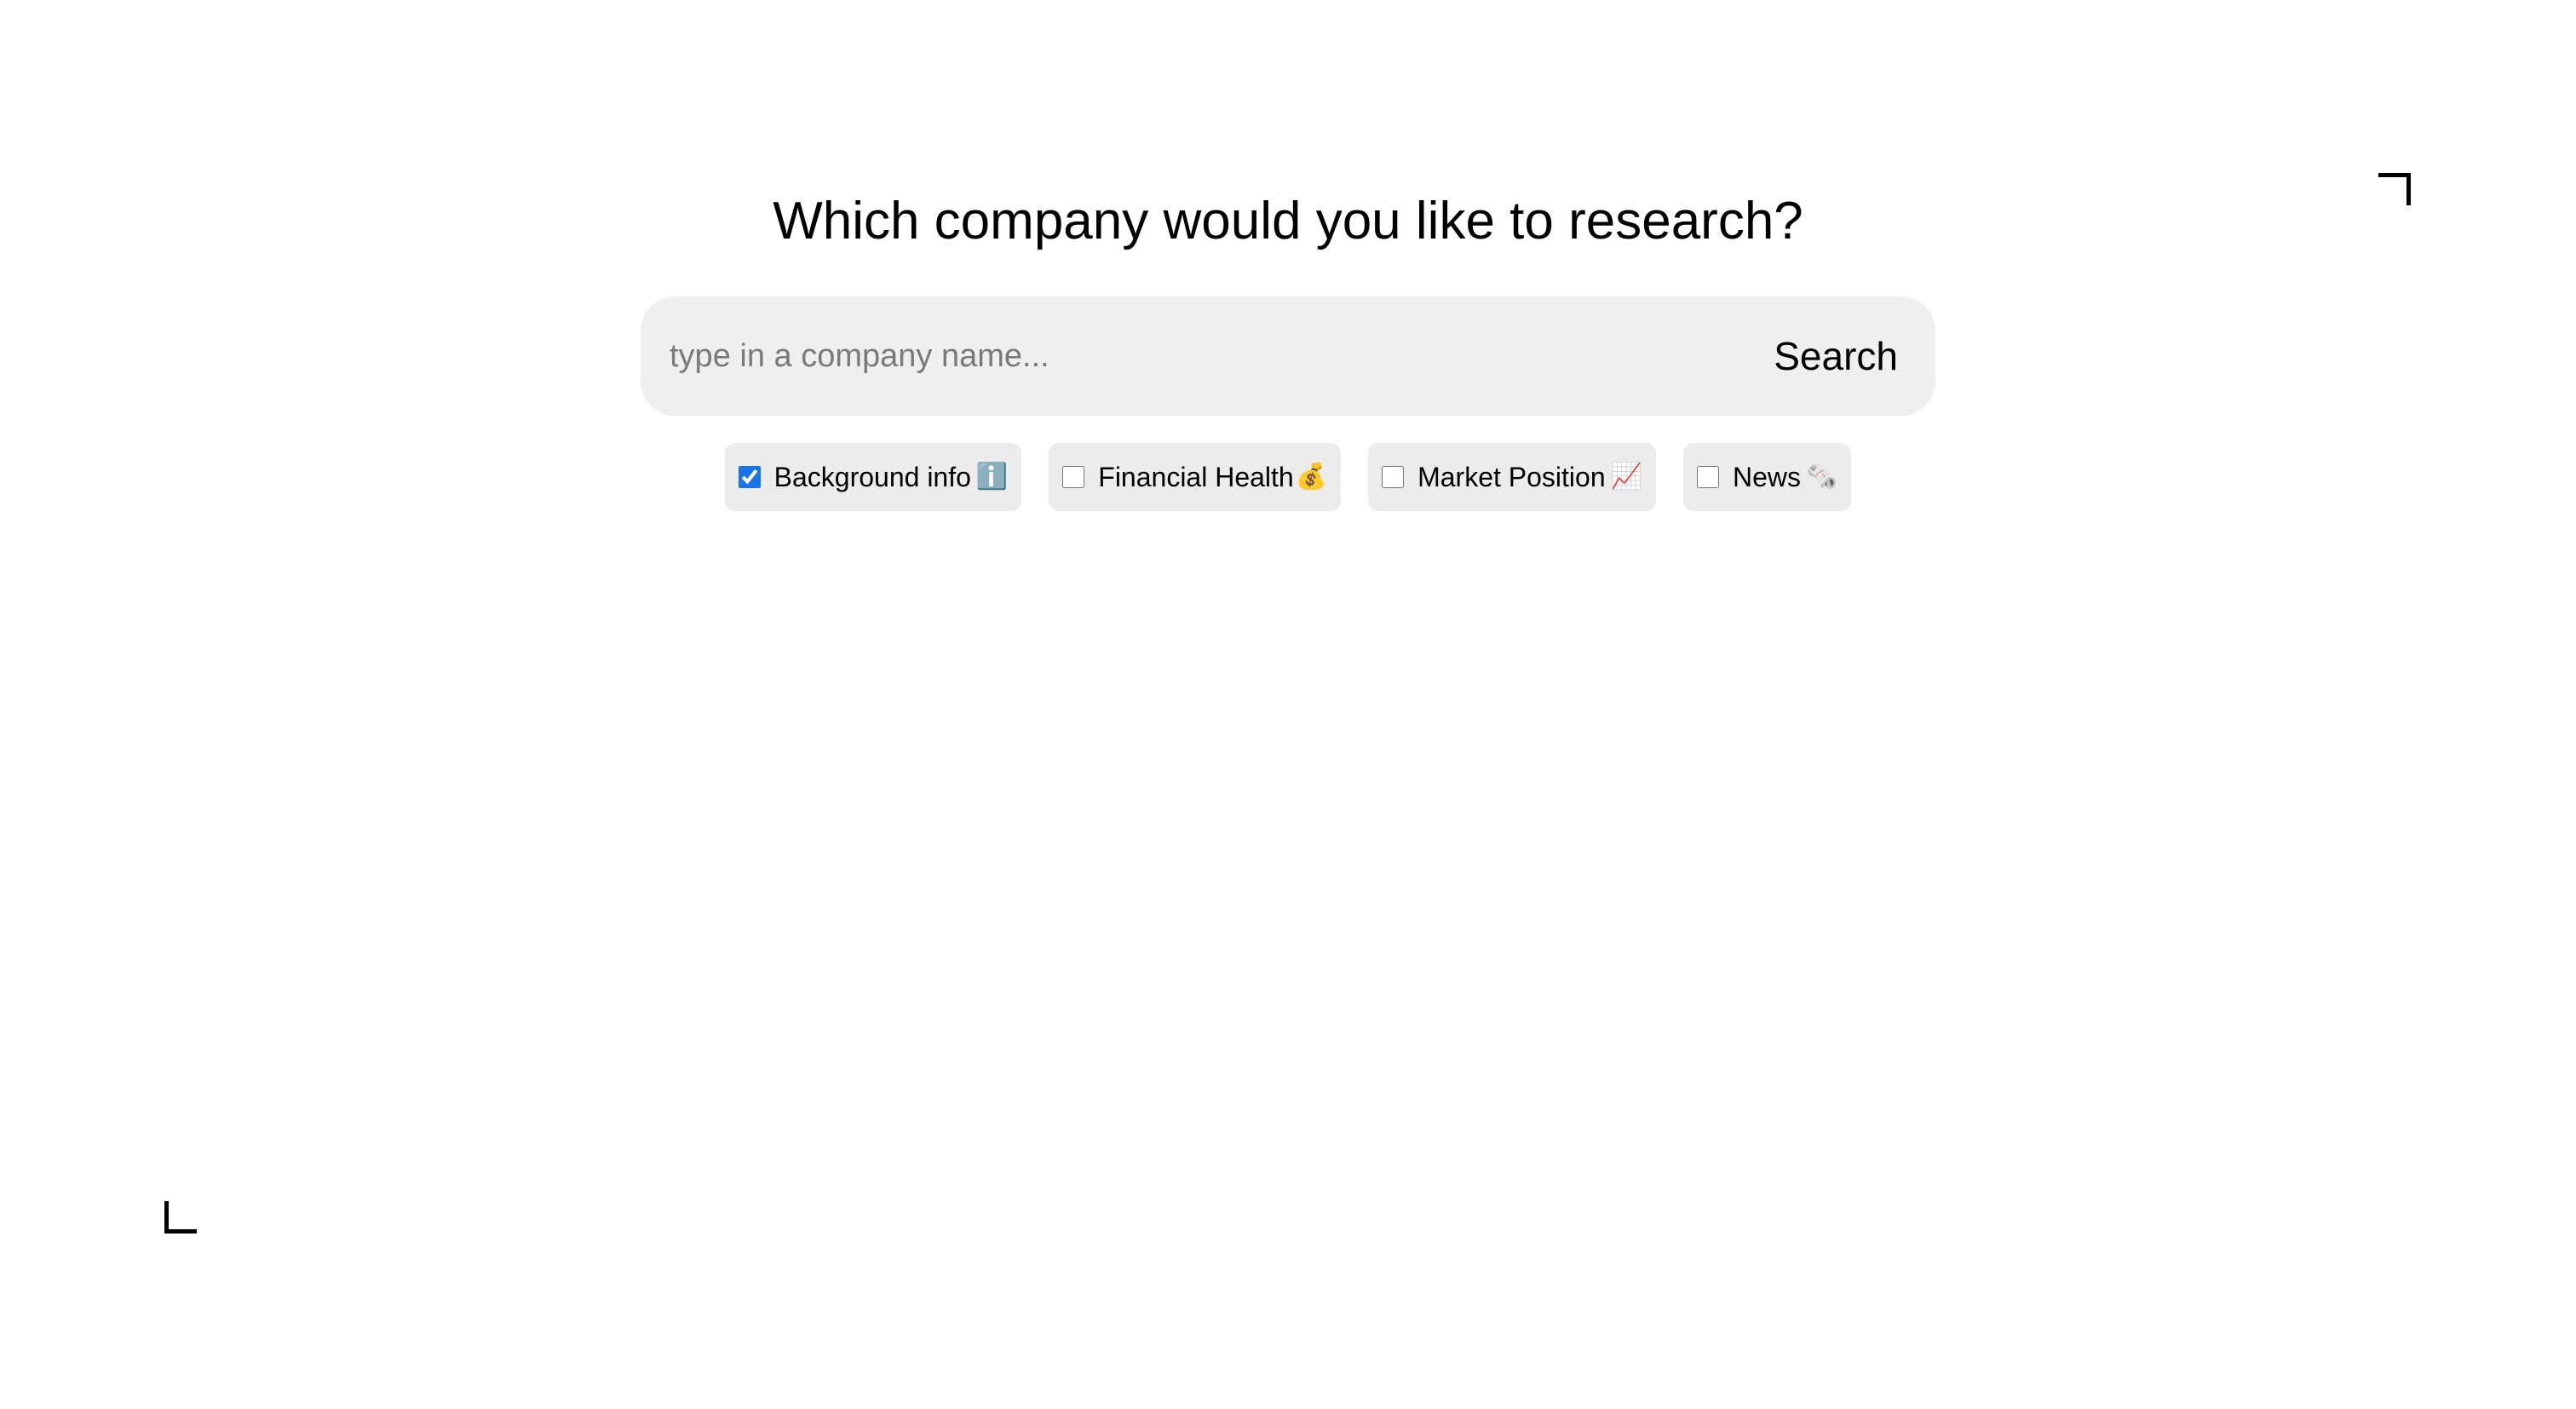 Image resolution: width=2576 pixels, height=1409 pixels. I want to click on filter-label: Background info, so click(872, 476).